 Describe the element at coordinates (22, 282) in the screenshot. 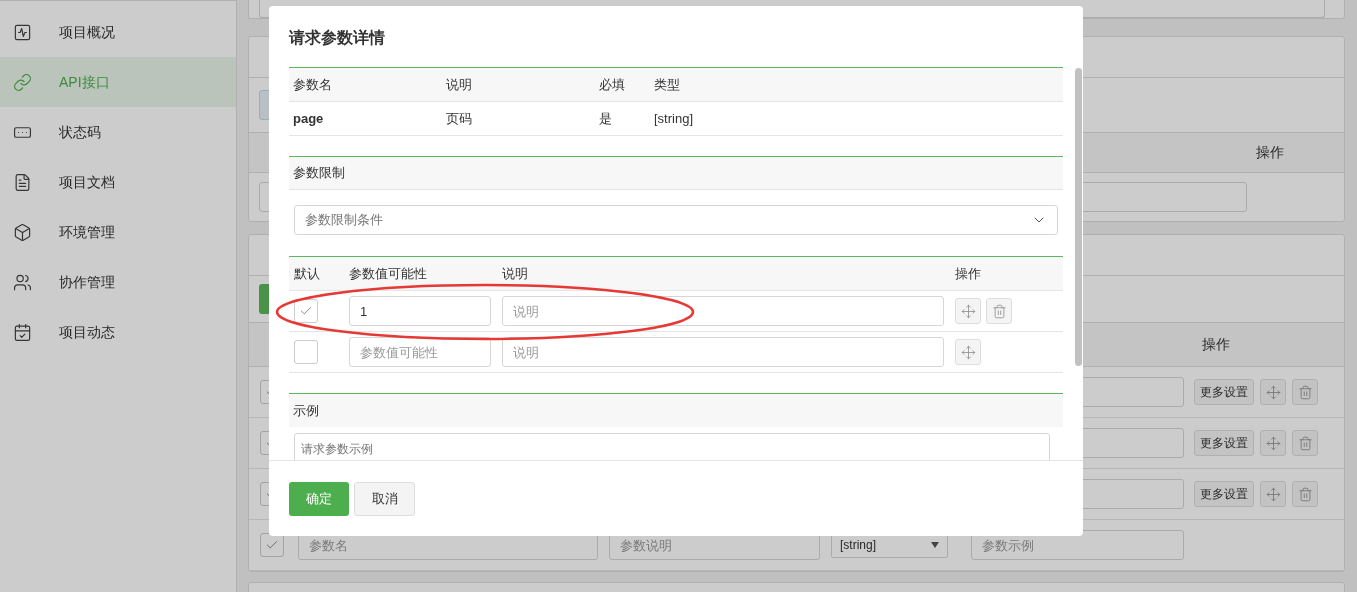

I see `people-icon` at that location.